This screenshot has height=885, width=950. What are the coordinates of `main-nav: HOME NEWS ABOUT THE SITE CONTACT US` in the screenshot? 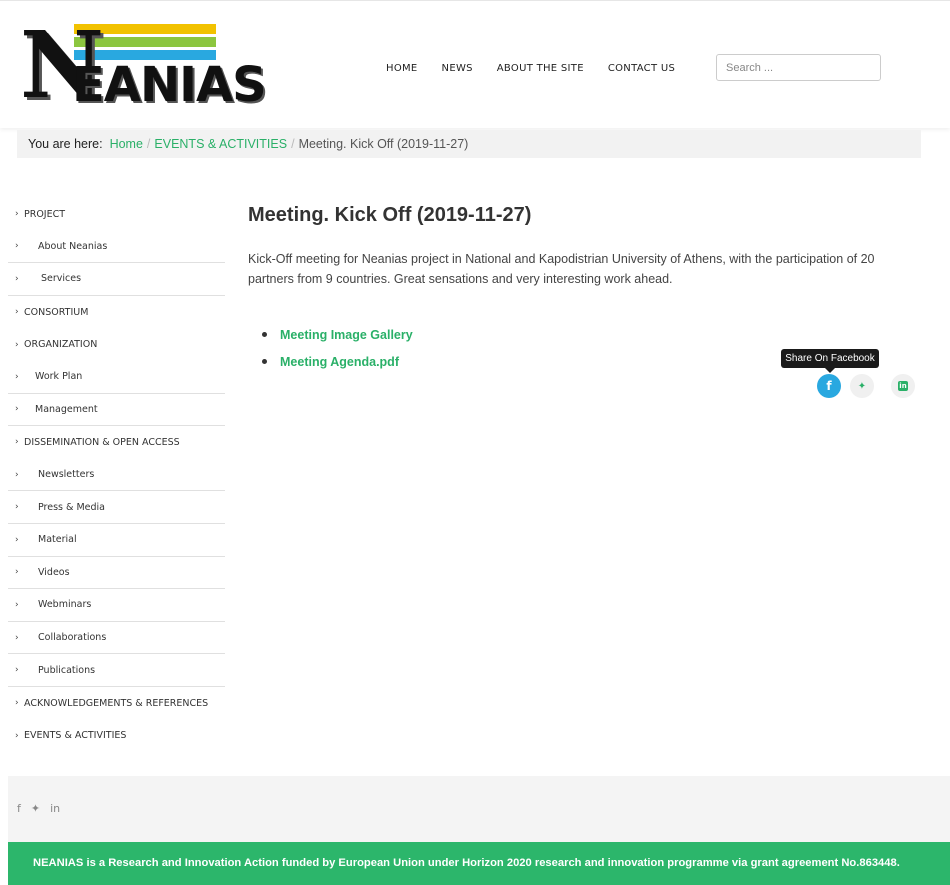 It's located at (530, 68).